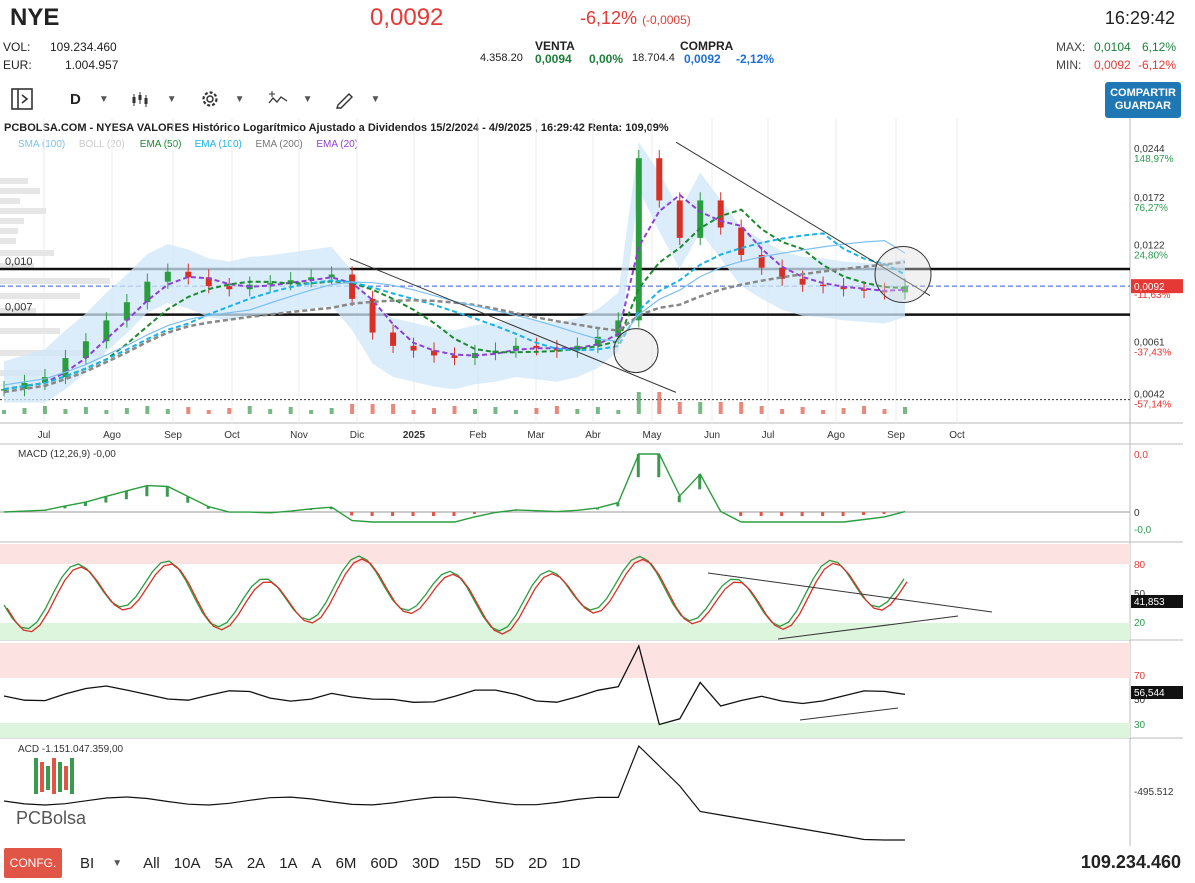 This screenshot has height=883, width=1195. Describe the element at coordinates (1140, 565) in the screenshot. I see `sto-tick: 80` at that location.